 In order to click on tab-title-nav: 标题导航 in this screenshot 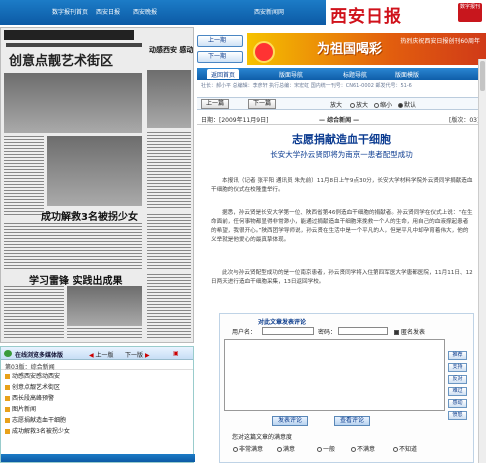, I will do `click(355, 74)`.